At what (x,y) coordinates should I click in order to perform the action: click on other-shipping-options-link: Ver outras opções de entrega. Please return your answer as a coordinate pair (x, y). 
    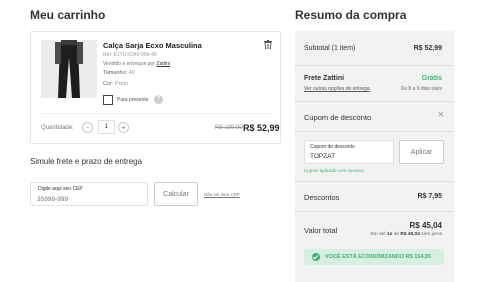
    Looking at the image, I should click on (337, 89).